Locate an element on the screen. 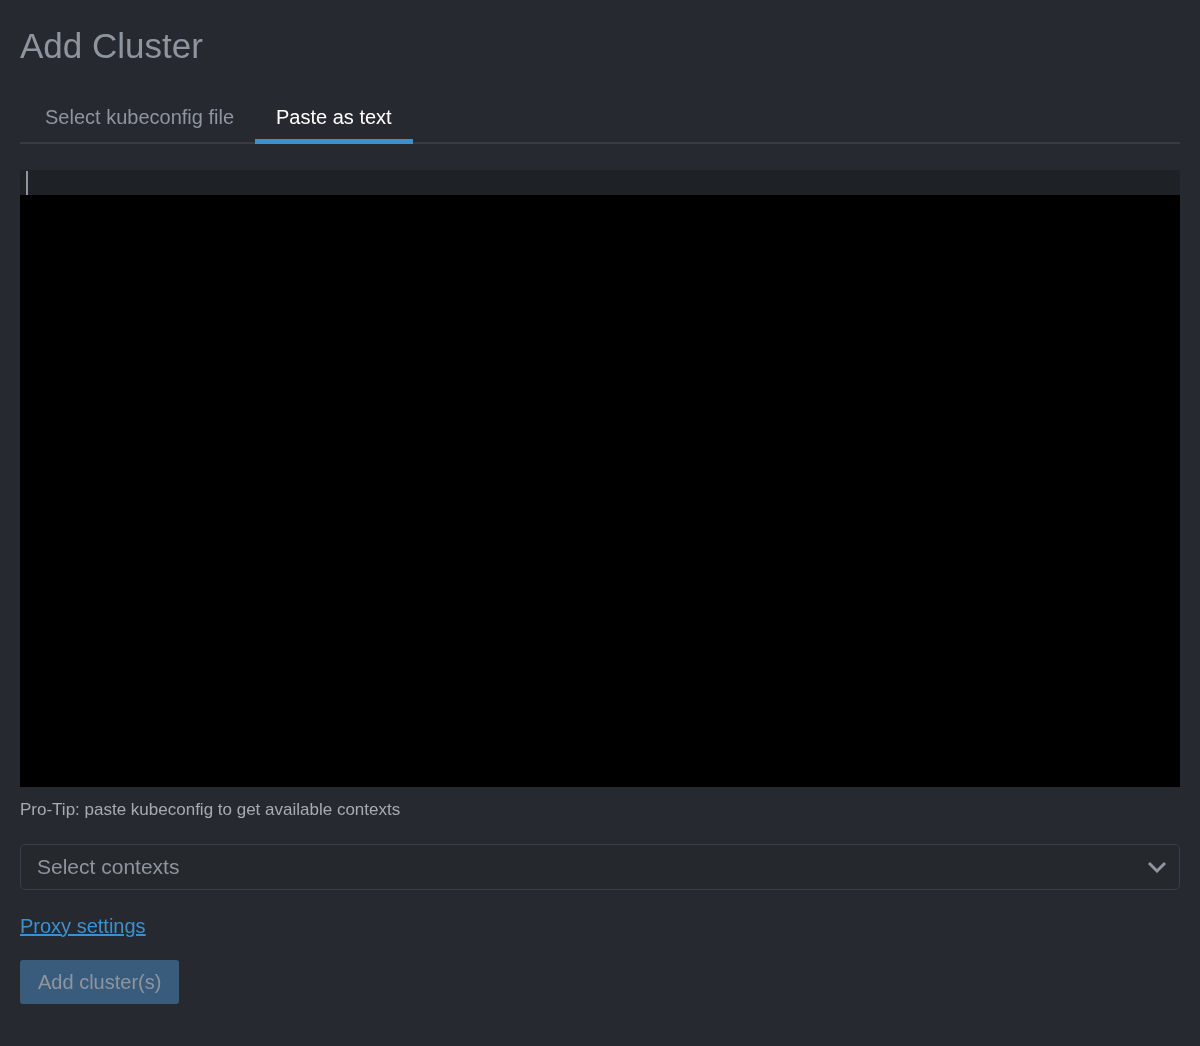 The width and height of the screenshot is (1200, 1046). chevron-down-icon is located at coordinates (1157, 867).